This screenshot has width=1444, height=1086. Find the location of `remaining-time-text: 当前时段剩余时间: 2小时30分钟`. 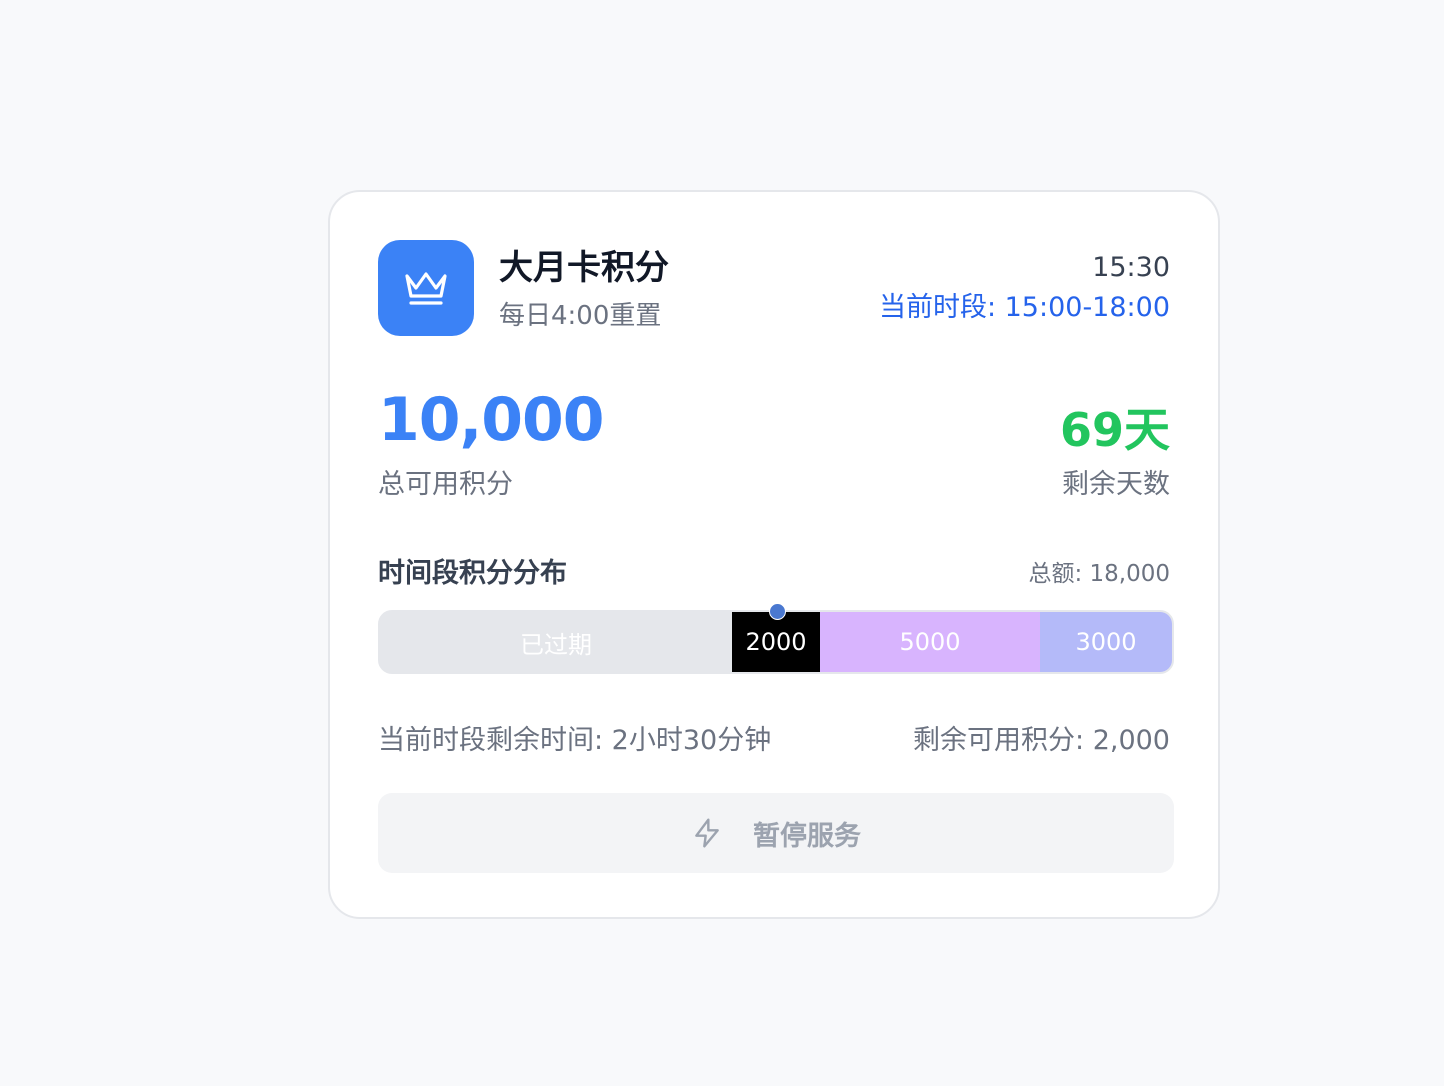

remaining-time-text: 当前时段剩余时间: 2小时30分钟 is located at coordinates (575, 740).